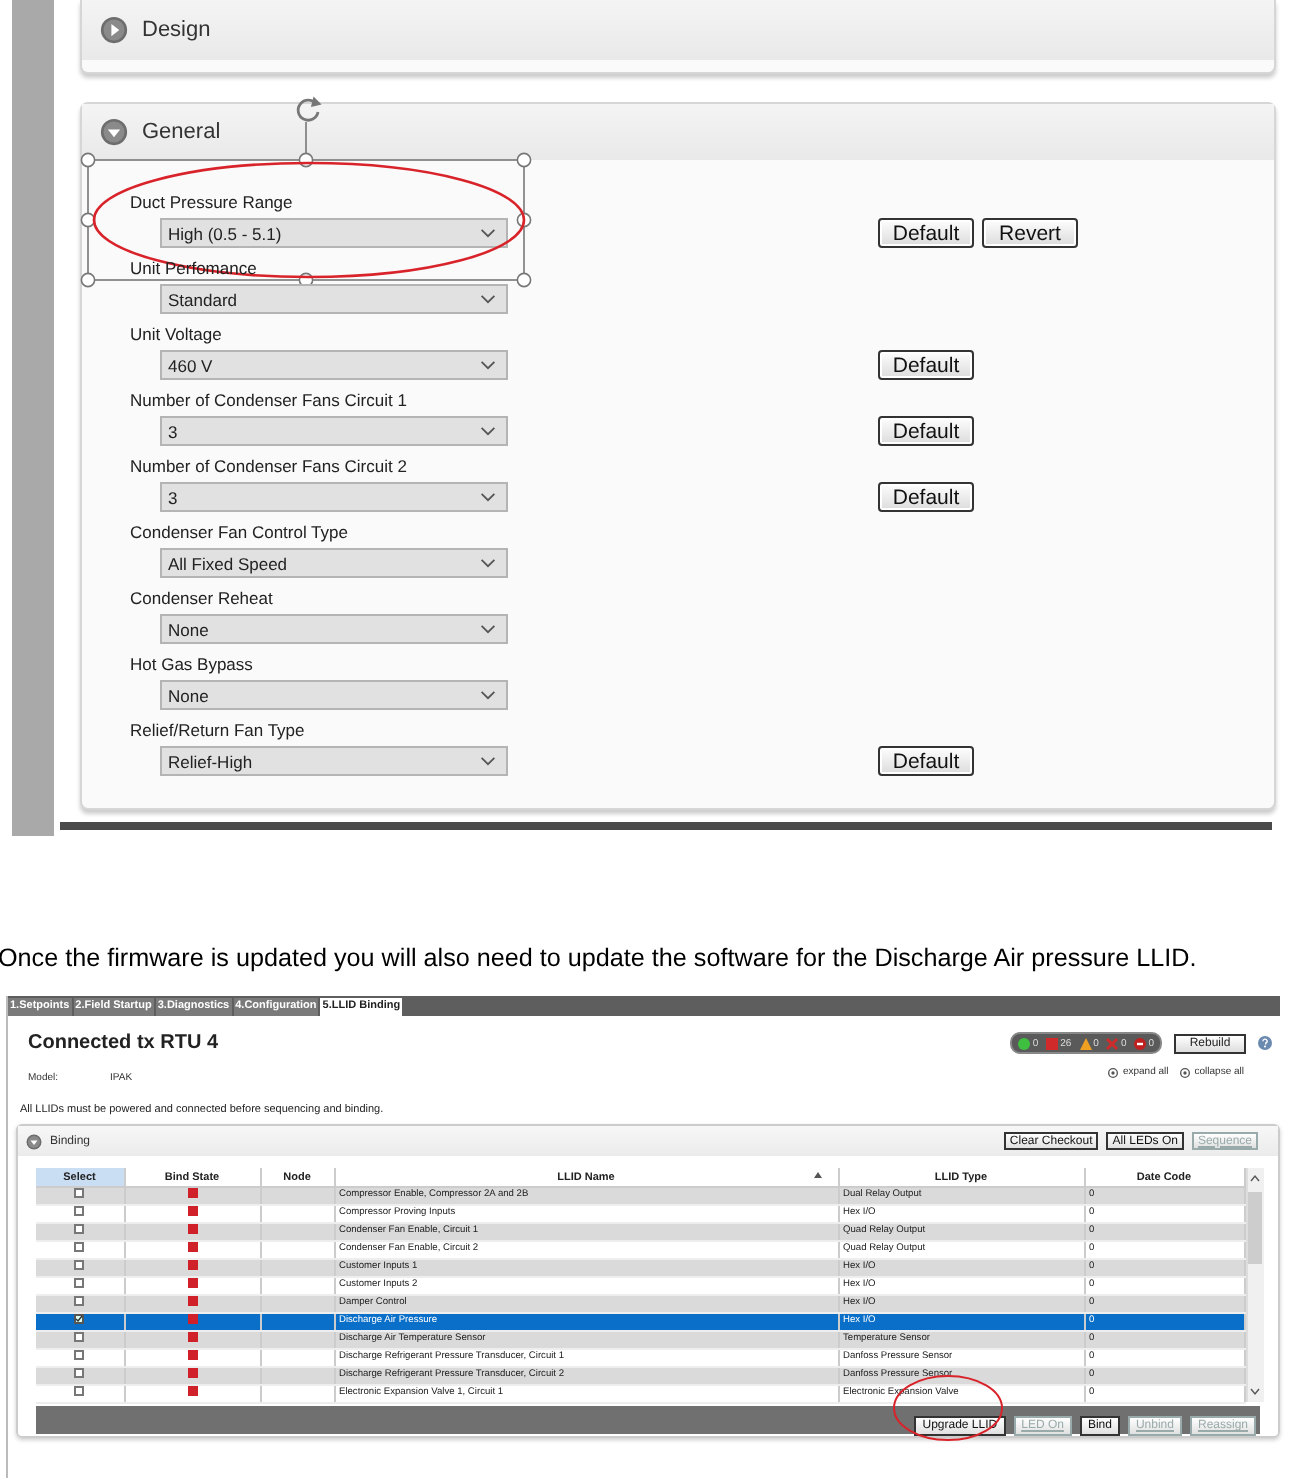 This screenshot has width=1308, height=1482. Describe the element at coordinates (1255, 1178) in the screenshot. I see `scroll-up-icon` at that location.